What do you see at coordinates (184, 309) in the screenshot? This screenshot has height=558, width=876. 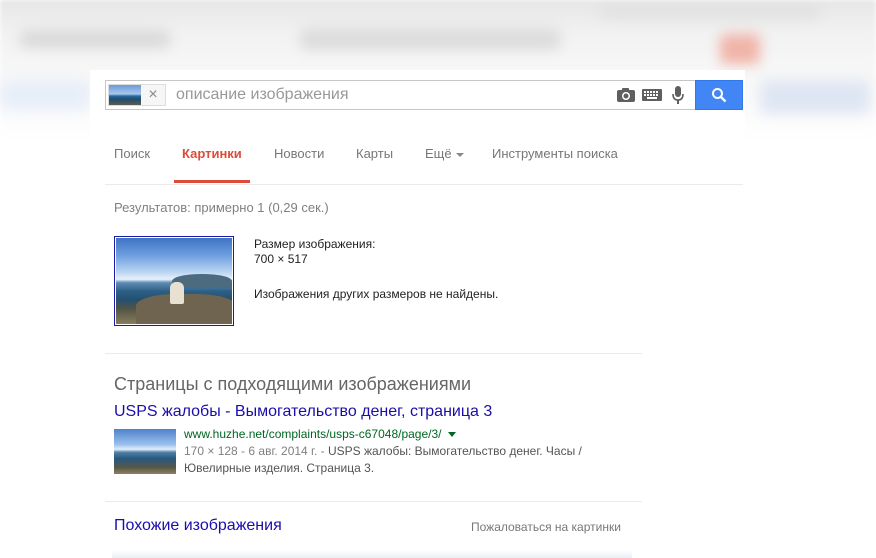 I see `photo-rock` at bounding box center [184, 309].